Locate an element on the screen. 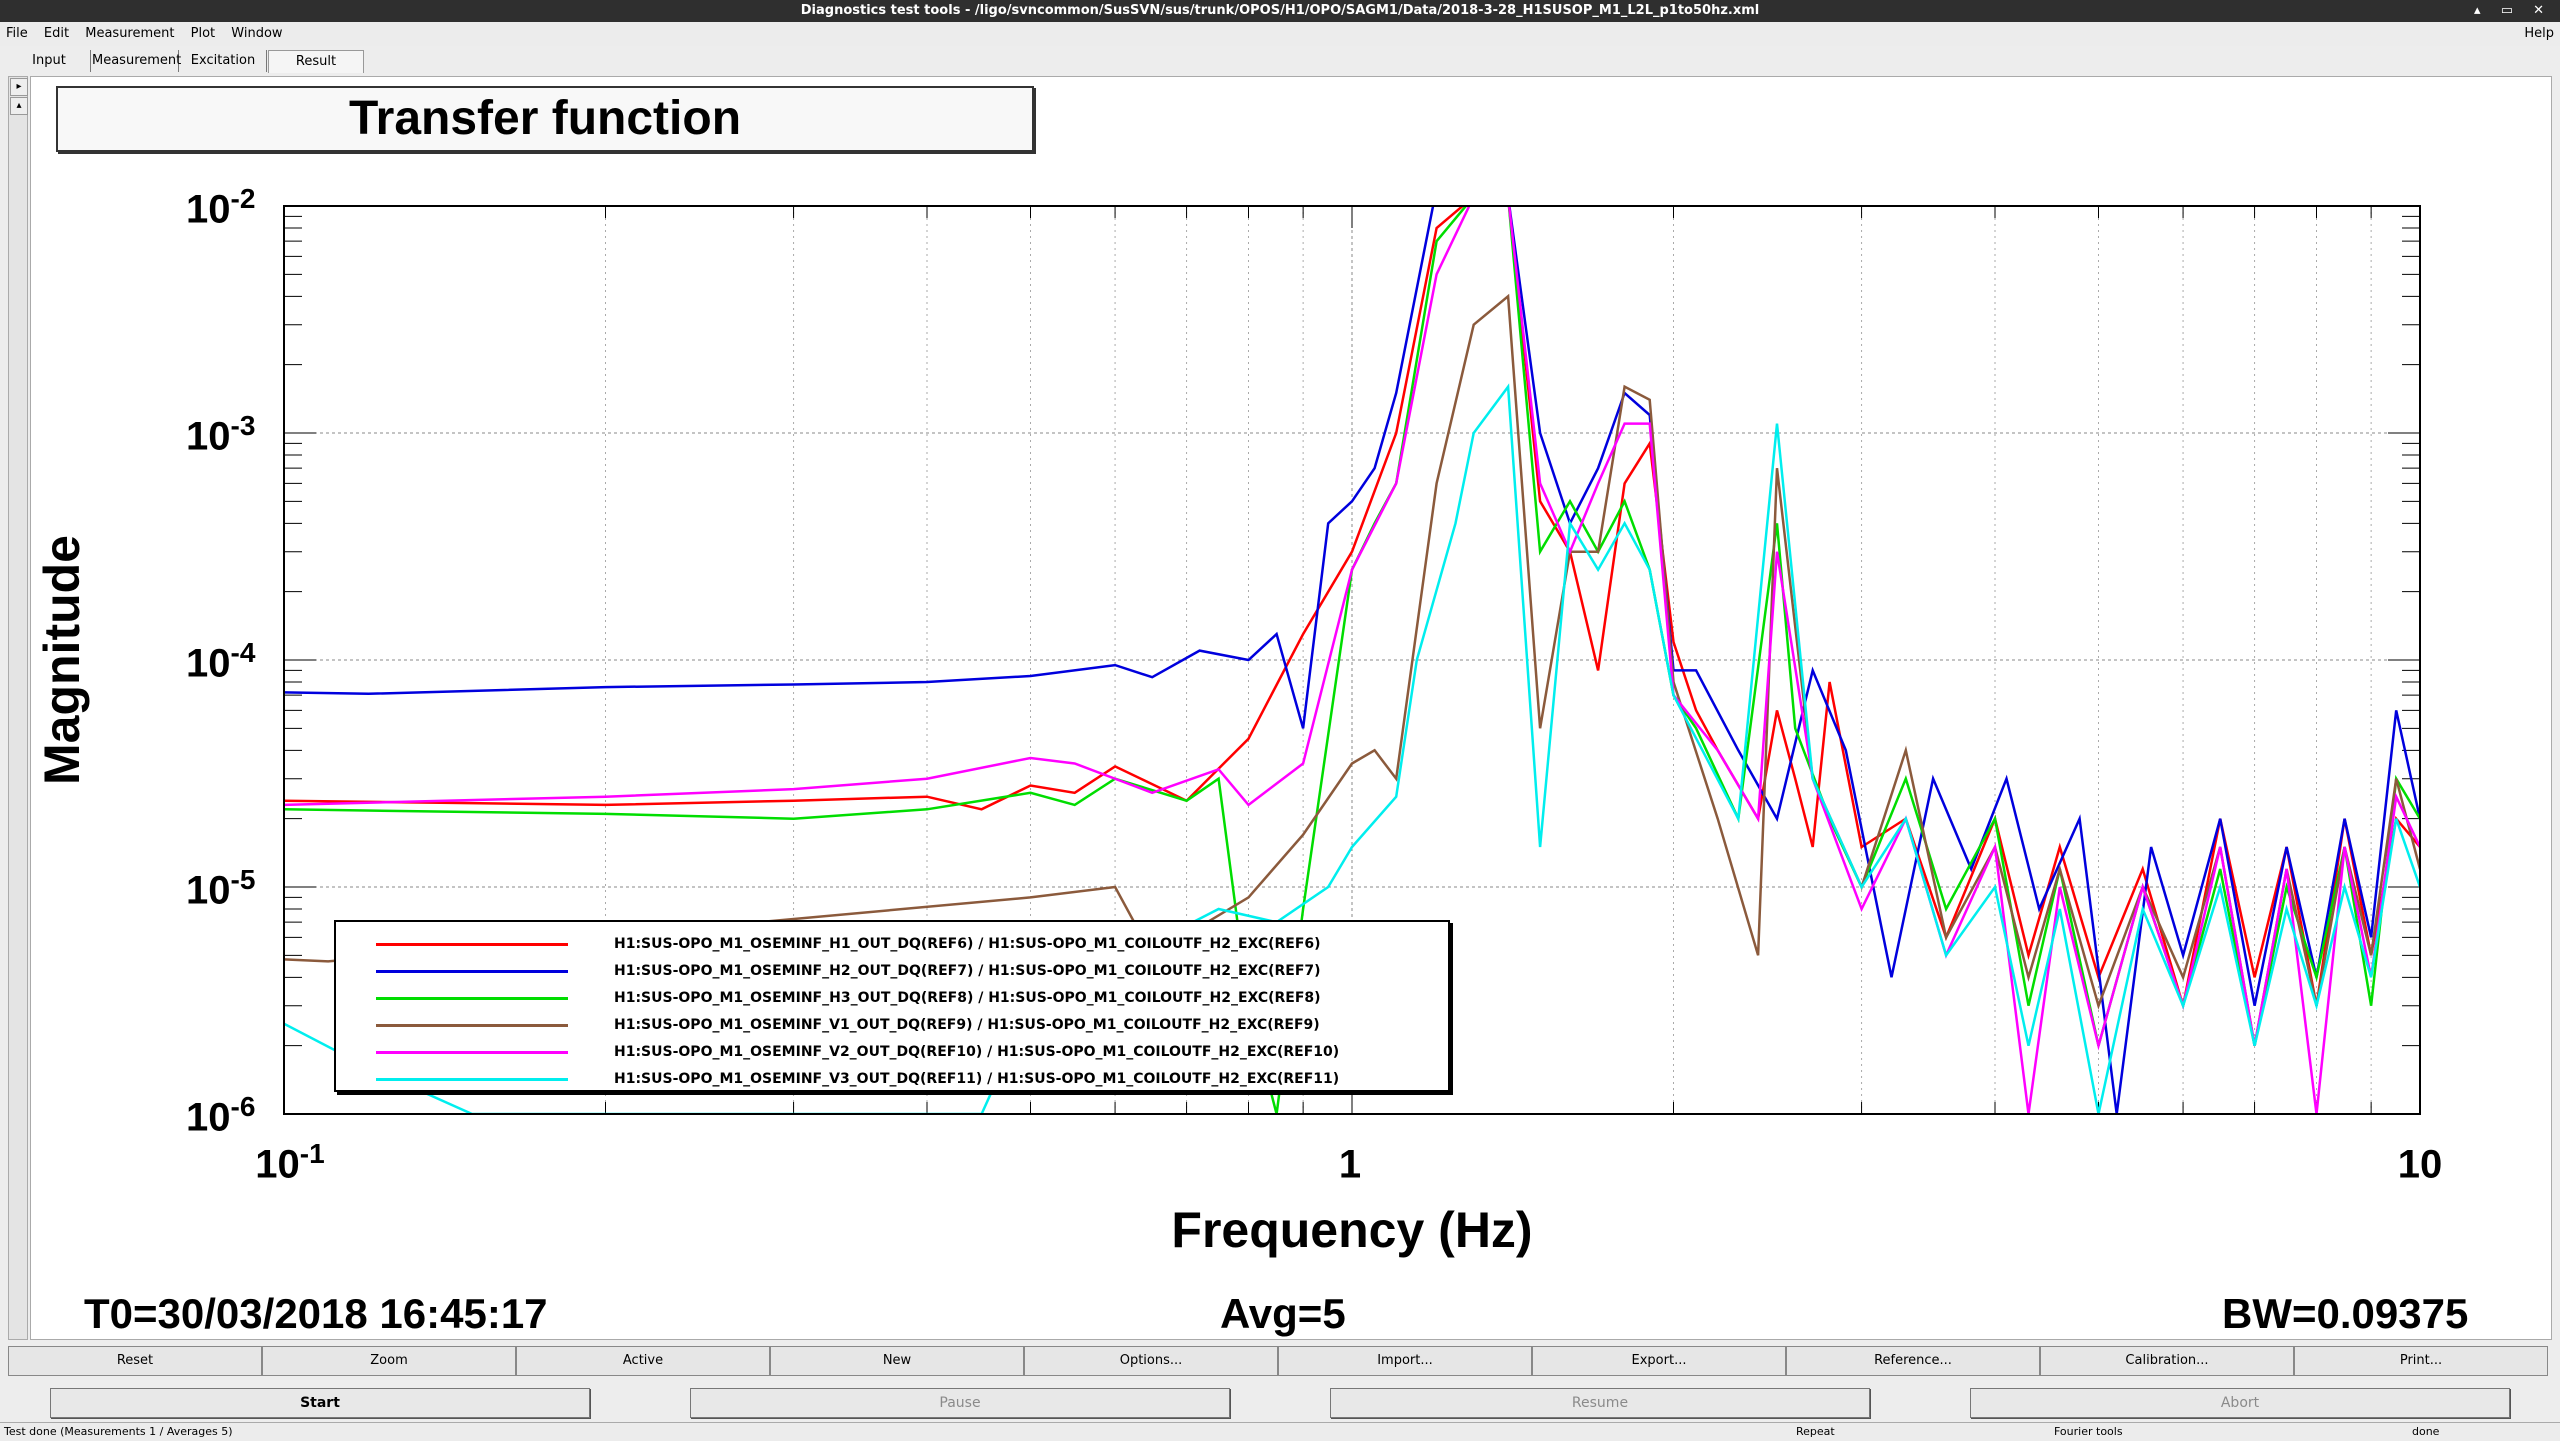 The height and width of the screenshot is (1441, 2560). status-message: Test done (Measurements 1 / Averages 5) is located at coordinates (118, 1431).